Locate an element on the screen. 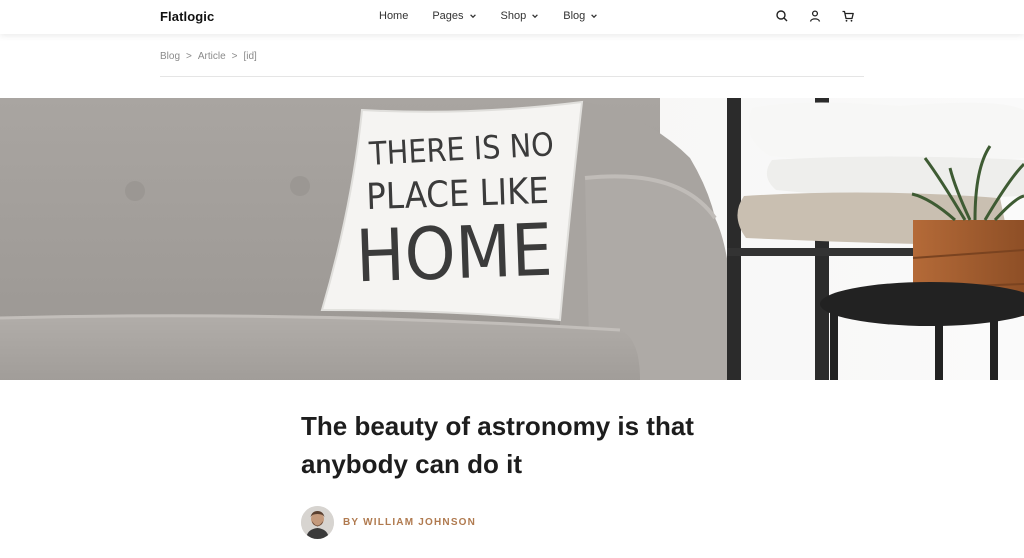 Image resolution: width=1024 pixels, height=558 pixels. author-avatar-image is located at coordinates (317, 522).